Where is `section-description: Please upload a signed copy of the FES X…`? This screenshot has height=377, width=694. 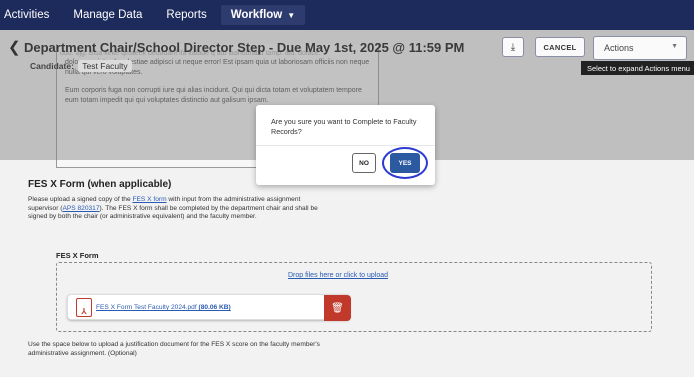
section-description: Please upload a signed copy of the FES X… is located at coordinates (173, 209).